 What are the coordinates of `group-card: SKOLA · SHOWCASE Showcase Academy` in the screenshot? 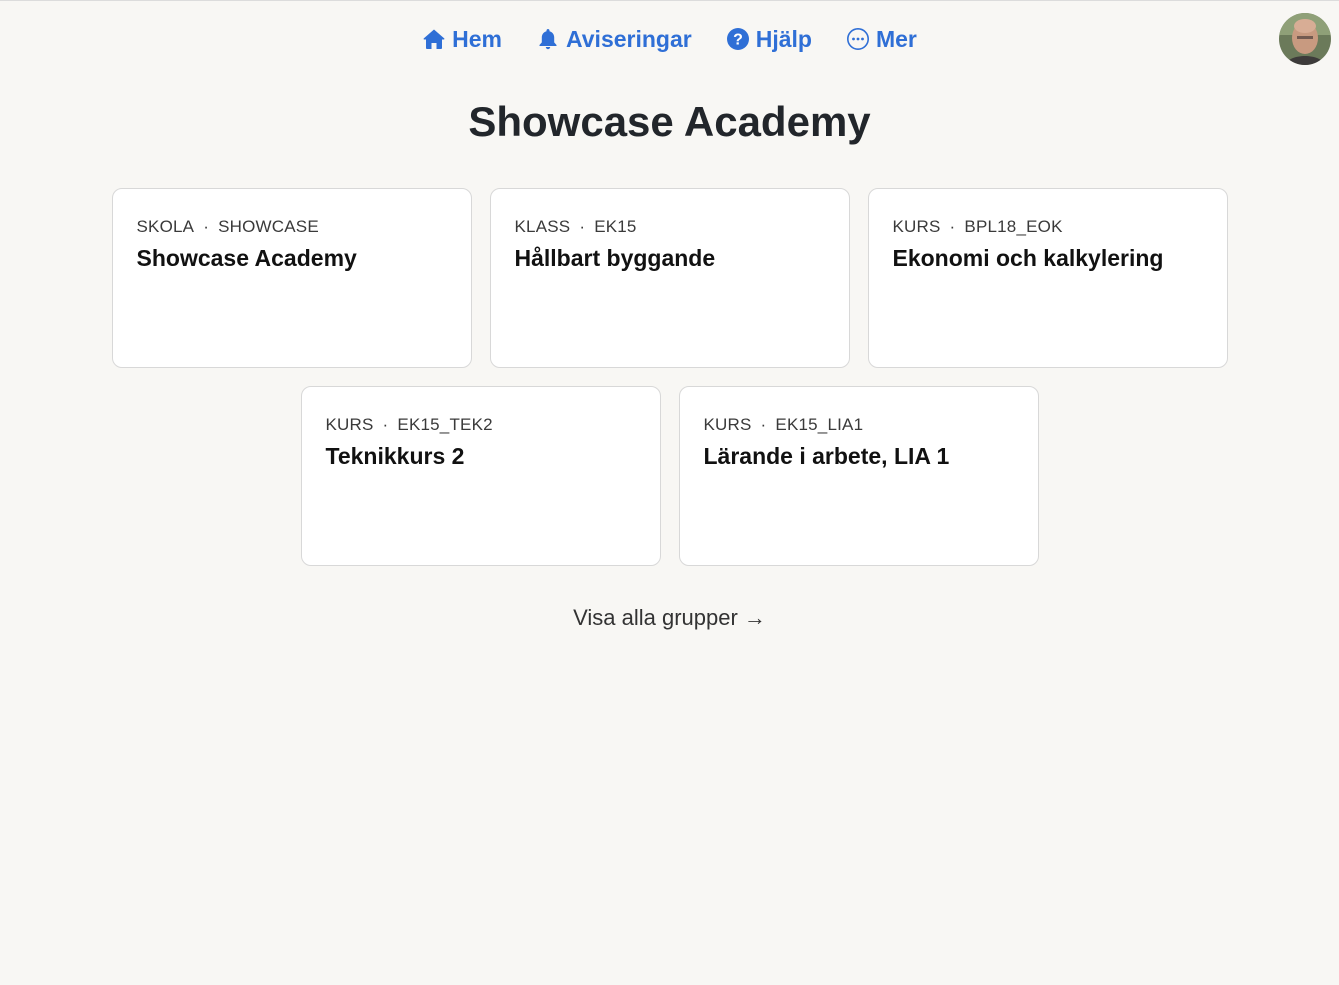 It's located at (291, 278).